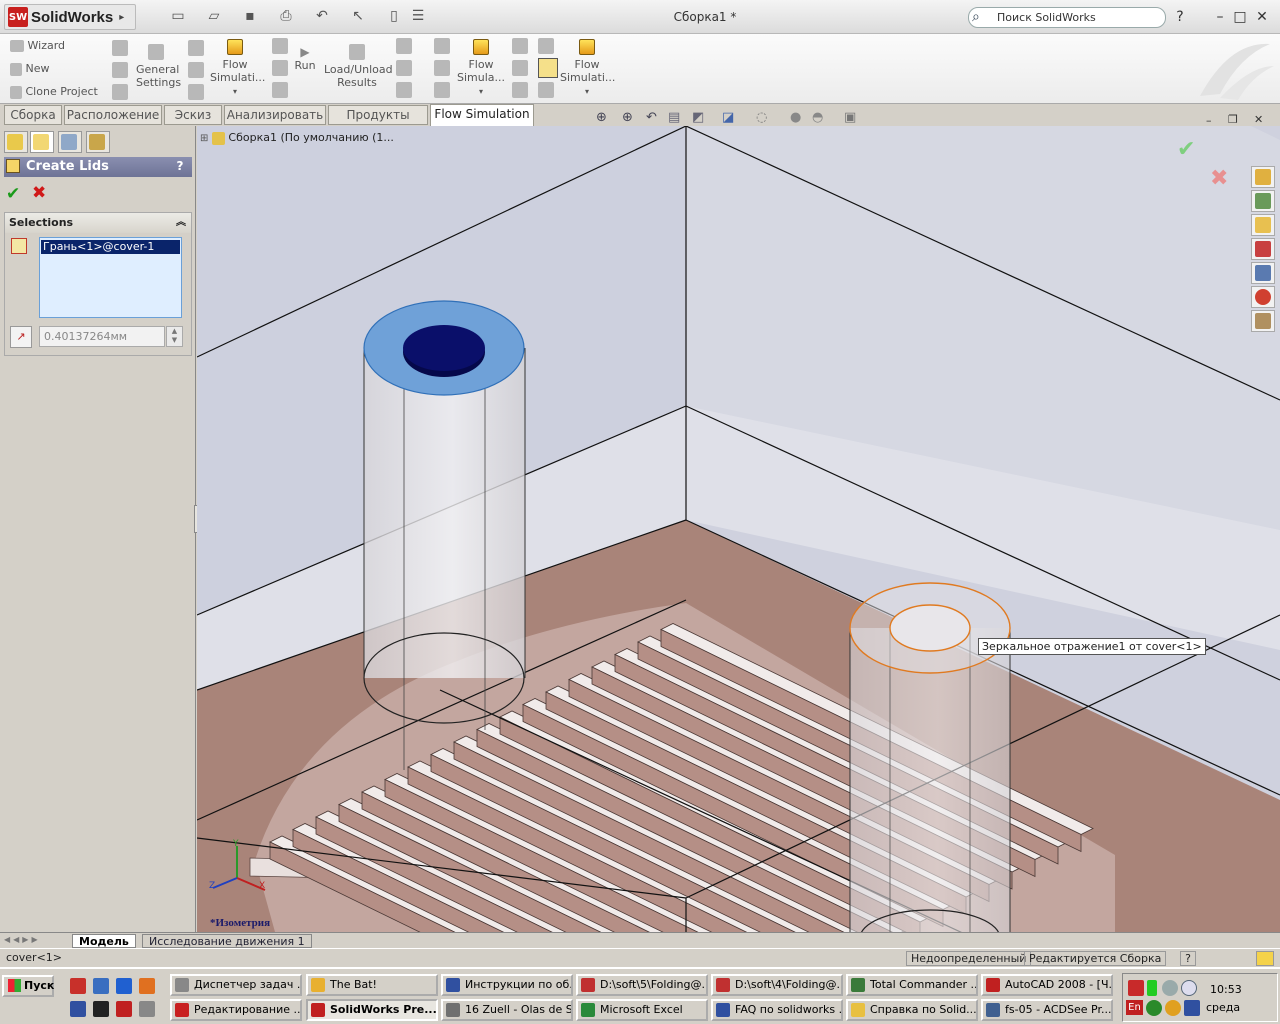 The width and height of the screenshot is (1280, 1024). Describe the element at coordinates (728, 117) in the screenshot. I see `display-style-icon: ◪` at that location.